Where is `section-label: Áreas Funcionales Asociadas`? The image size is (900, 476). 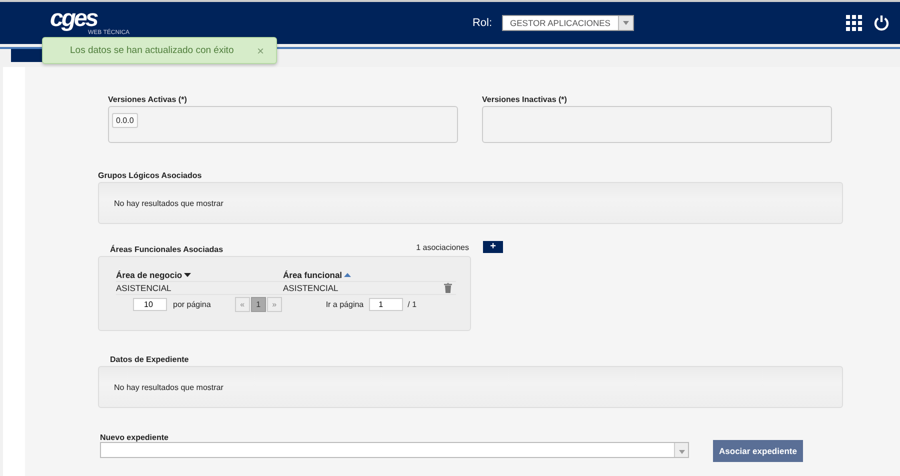
section-label: Áreas Funcionales Asociadas is located at coordinates (167, 249).